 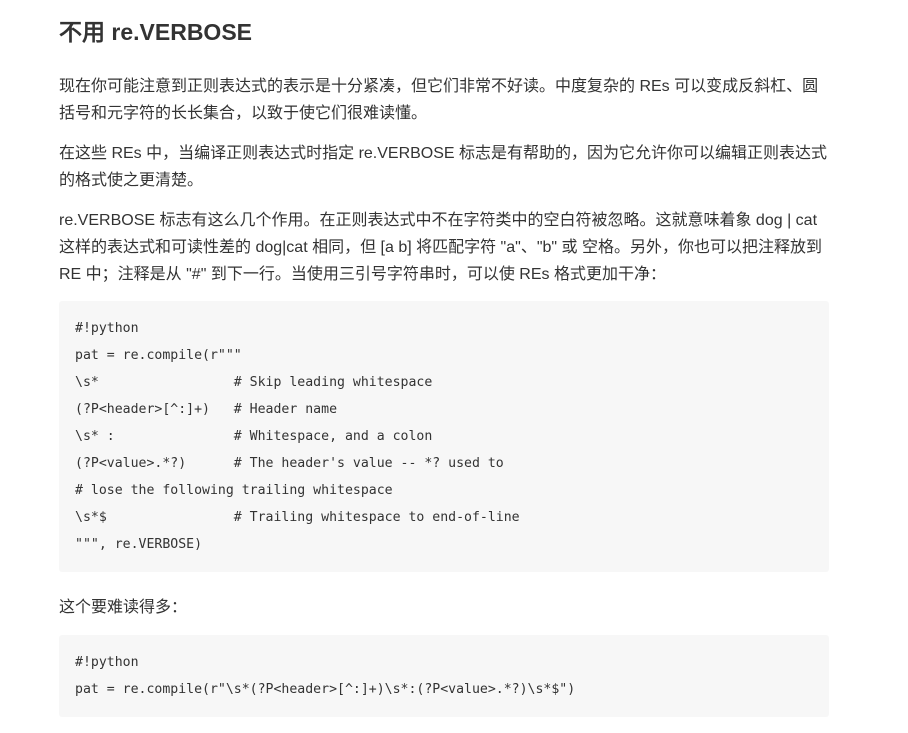 What do you see at coordinates (234, 490) in the screenshot?
I see `code-line: # lose the following trailing whitespace` at bounding box center [234, 490].